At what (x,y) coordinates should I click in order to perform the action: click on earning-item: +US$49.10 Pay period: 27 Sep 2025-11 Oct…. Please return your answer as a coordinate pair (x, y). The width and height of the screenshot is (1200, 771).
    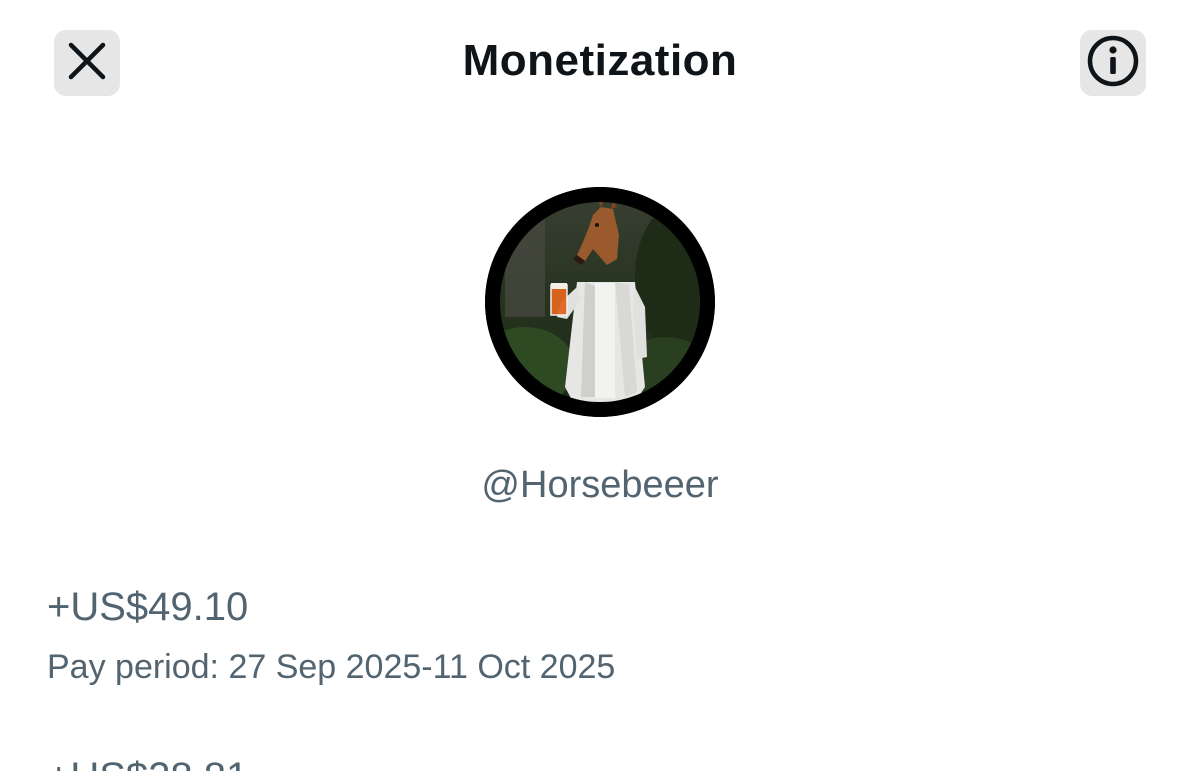
    Looking at the image, I should click on (331, 636).